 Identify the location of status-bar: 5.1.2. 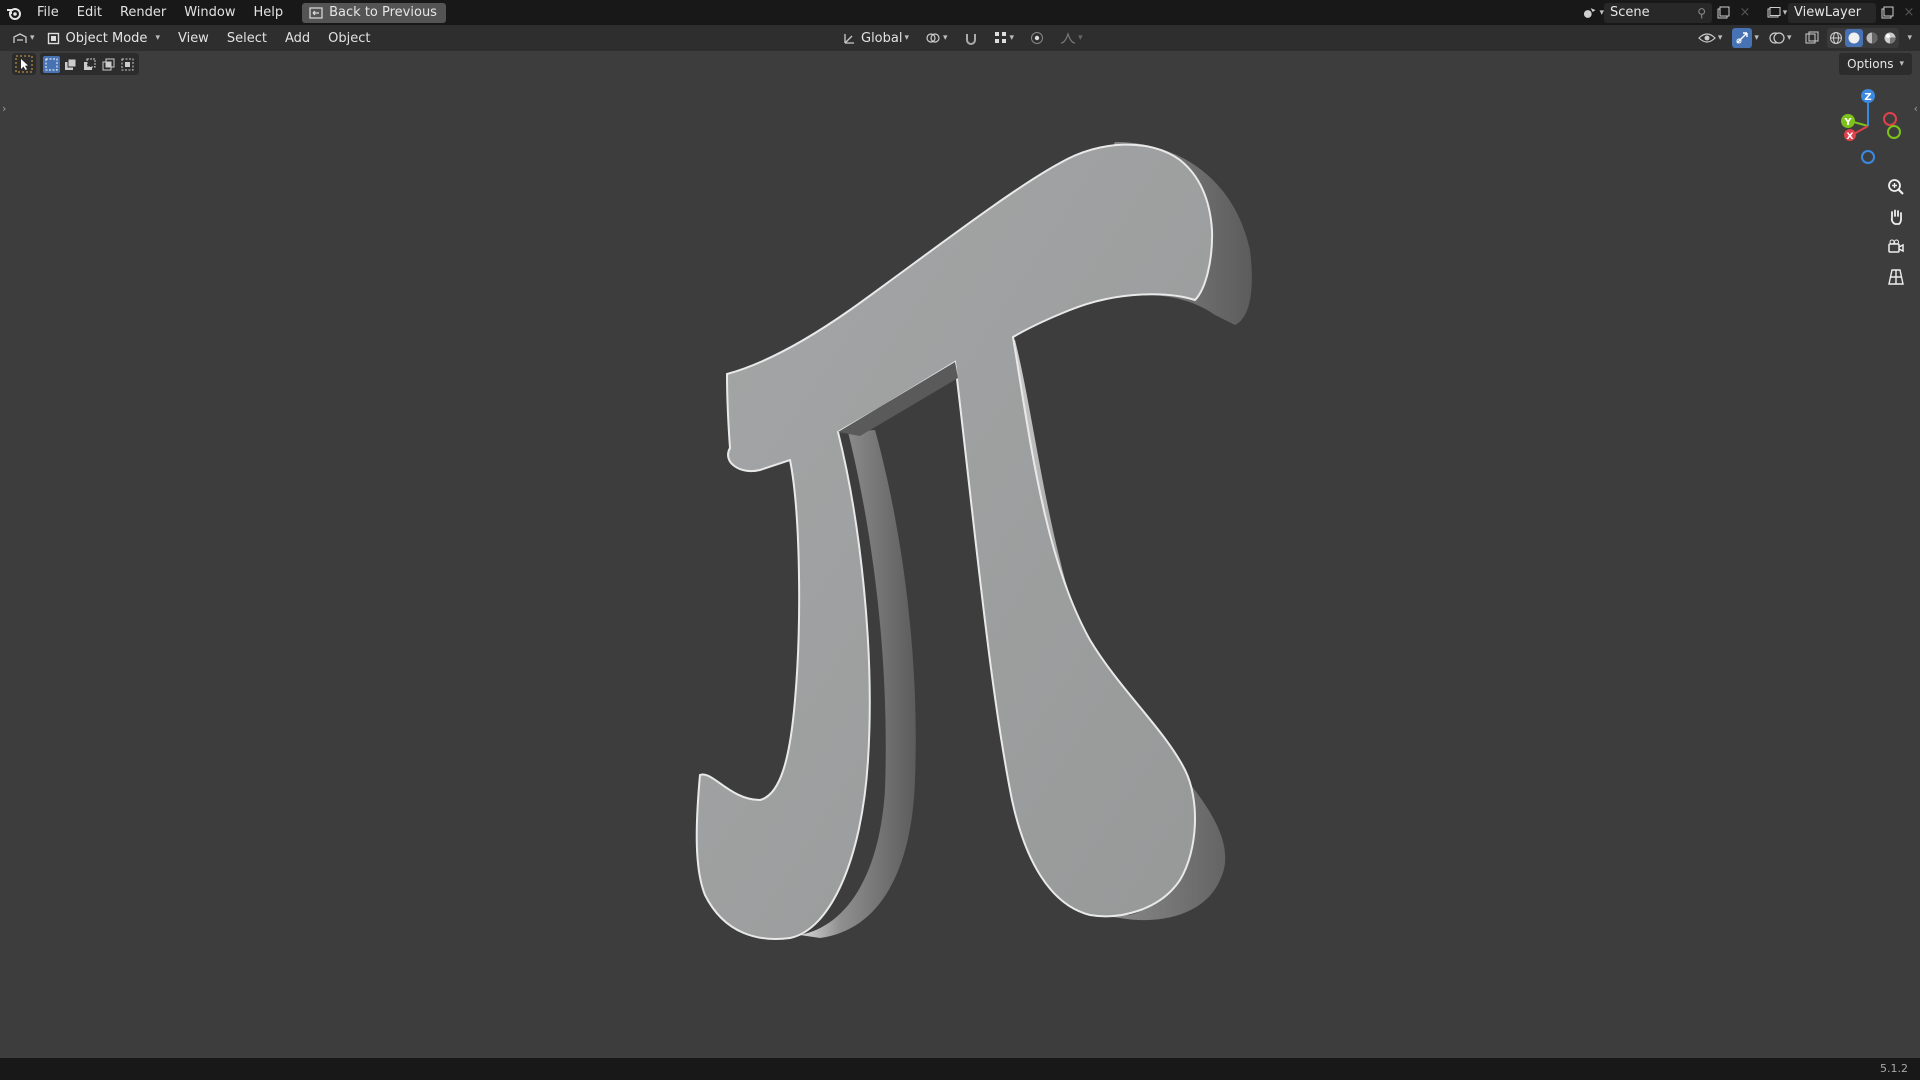
(960, 1069).